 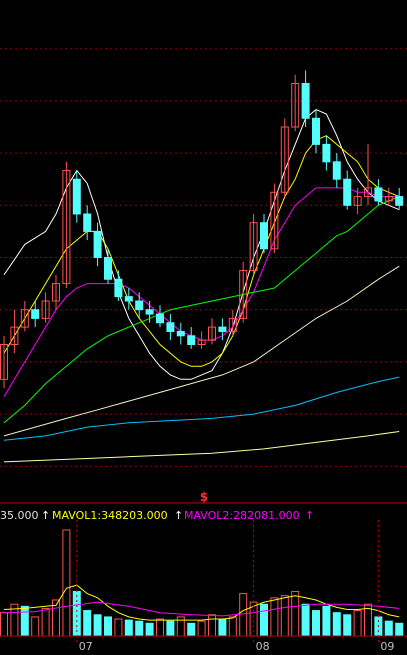 I want to click on x-tick-label: 09, so click(x=387, y=646).